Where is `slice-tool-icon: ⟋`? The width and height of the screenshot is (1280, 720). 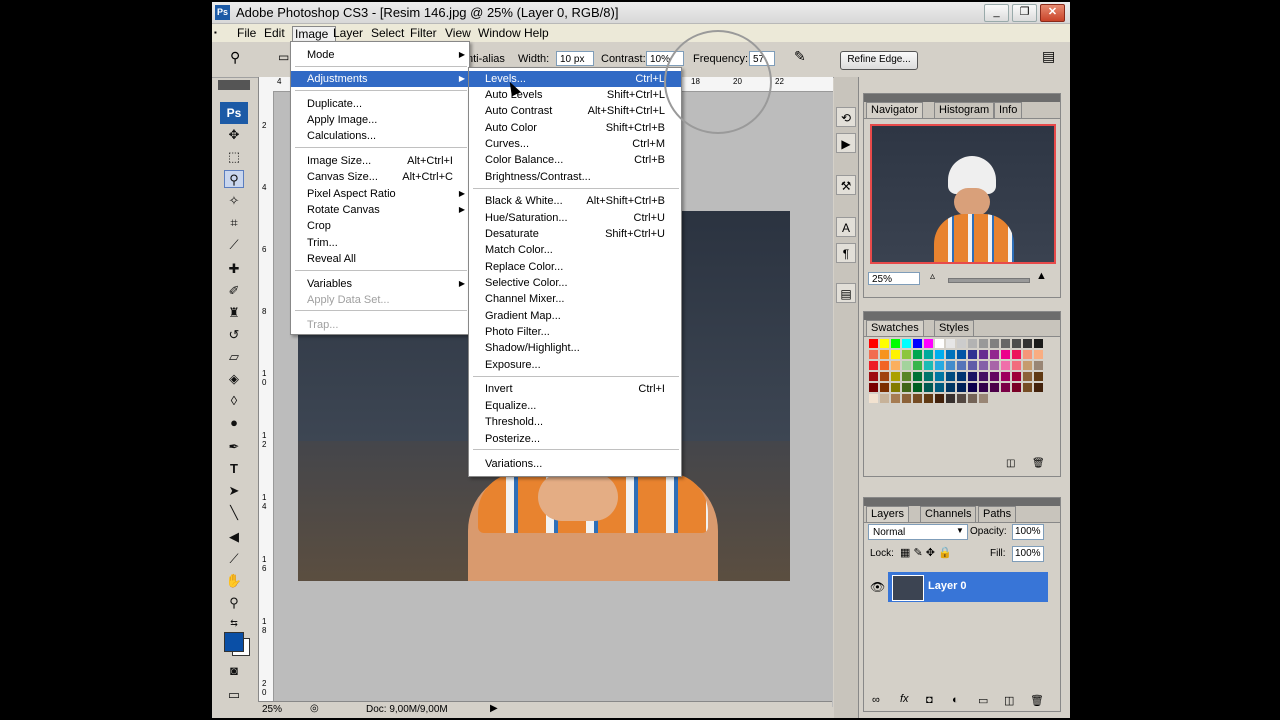 slice-tool-icon: ⟋ is located at coordinates (234, 245).